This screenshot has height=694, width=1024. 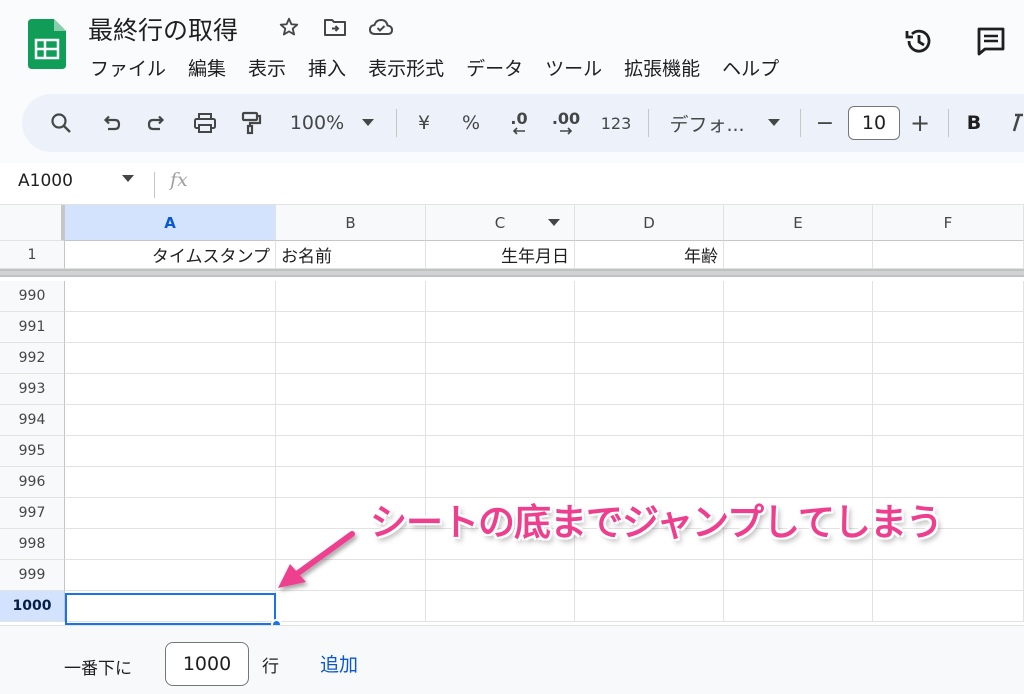 I want to click on row-header: 995, so click(x=32, y=451).